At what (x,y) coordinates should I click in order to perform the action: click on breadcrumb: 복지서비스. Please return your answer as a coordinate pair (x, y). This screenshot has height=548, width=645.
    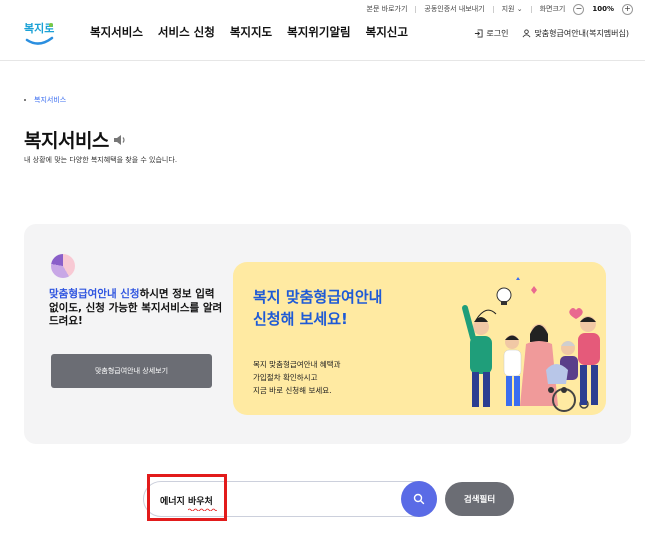
    Looking at the image, I should click on (45, 100).